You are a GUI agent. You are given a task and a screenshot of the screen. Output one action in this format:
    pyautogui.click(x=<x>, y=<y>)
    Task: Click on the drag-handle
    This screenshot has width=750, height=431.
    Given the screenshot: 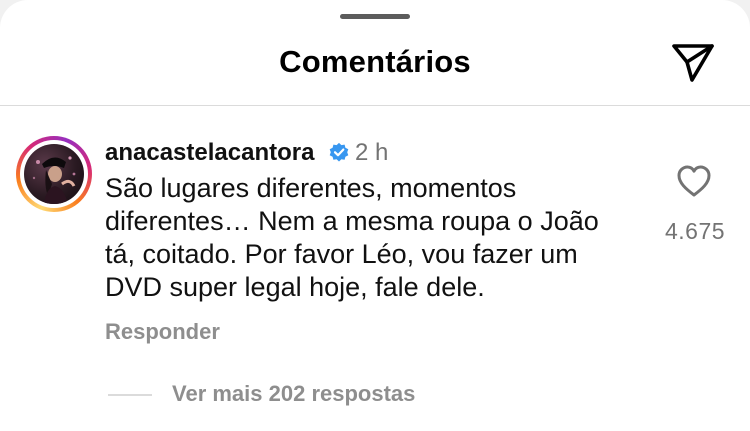 What is the action you would take?
    pyautogui.click(x=375, y=16)
    